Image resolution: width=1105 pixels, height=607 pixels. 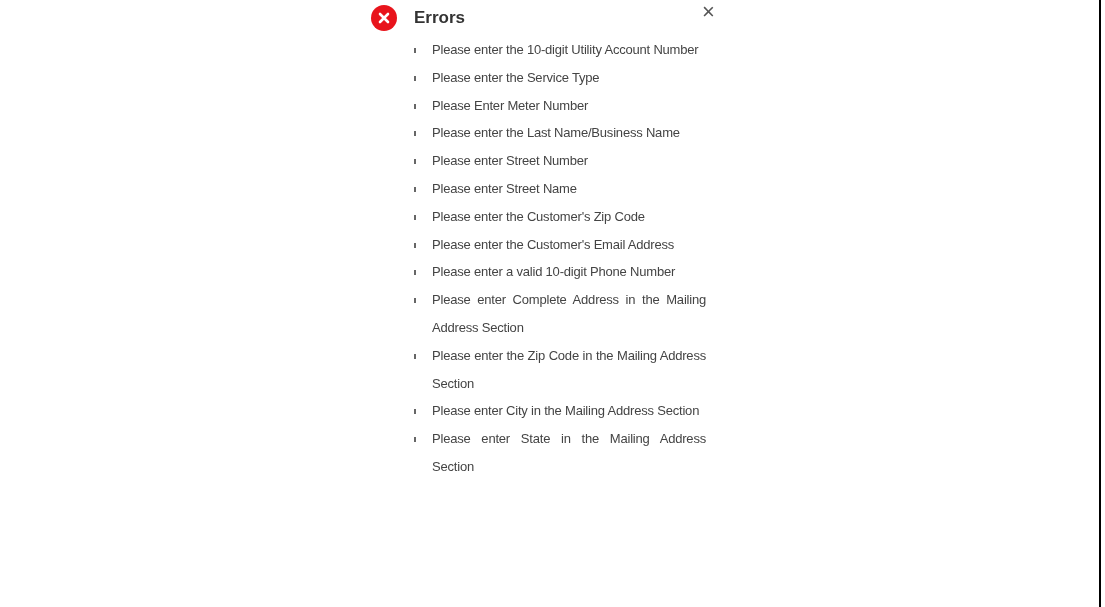 What do you see at coordinates (539, 216) in the screenshot?
I see `error-message: Please enter the Customer's Zip Code` at bounding box center [539, 216].